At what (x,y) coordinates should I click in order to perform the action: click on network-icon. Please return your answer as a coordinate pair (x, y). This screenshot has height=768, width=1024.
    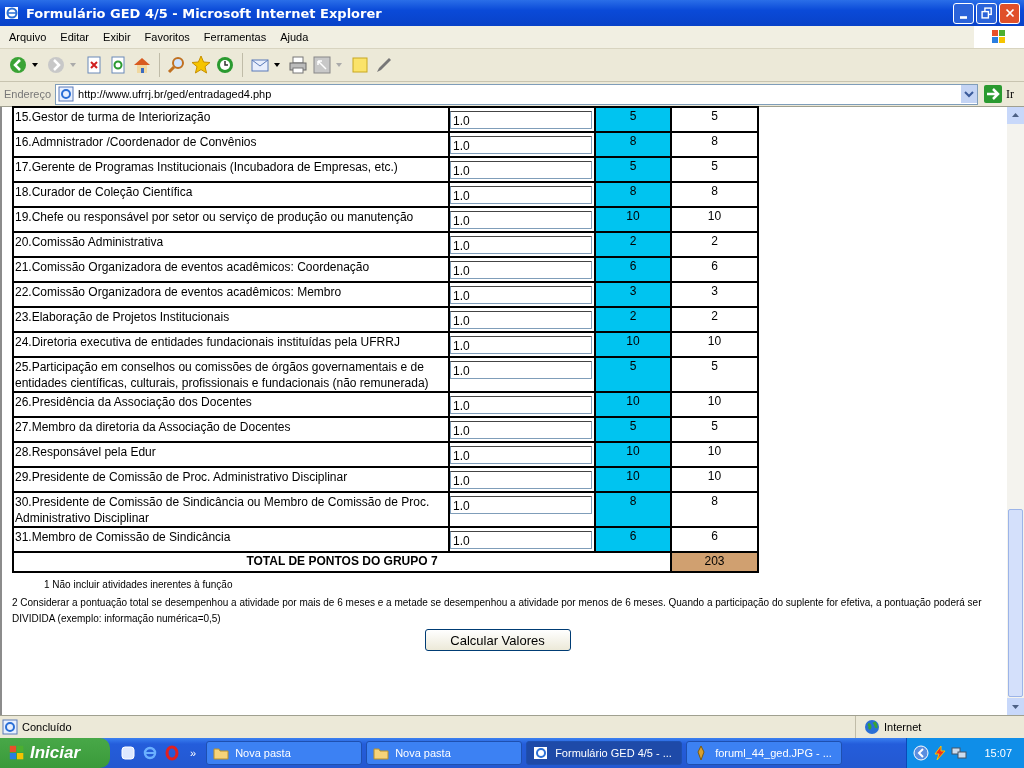
    Looking at the image, I should click on (959, 753).